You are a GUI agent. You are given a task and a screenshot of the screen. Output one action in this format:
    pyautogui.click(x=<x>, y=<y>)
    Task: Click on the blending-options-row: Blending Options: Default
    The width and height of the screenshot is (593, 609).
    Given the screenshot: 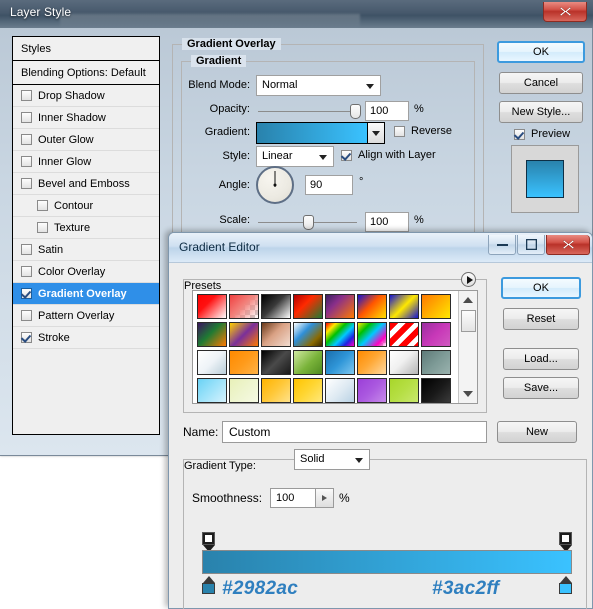 What is the action you would take?
    pyautogui.click(x=86, y=73)
    